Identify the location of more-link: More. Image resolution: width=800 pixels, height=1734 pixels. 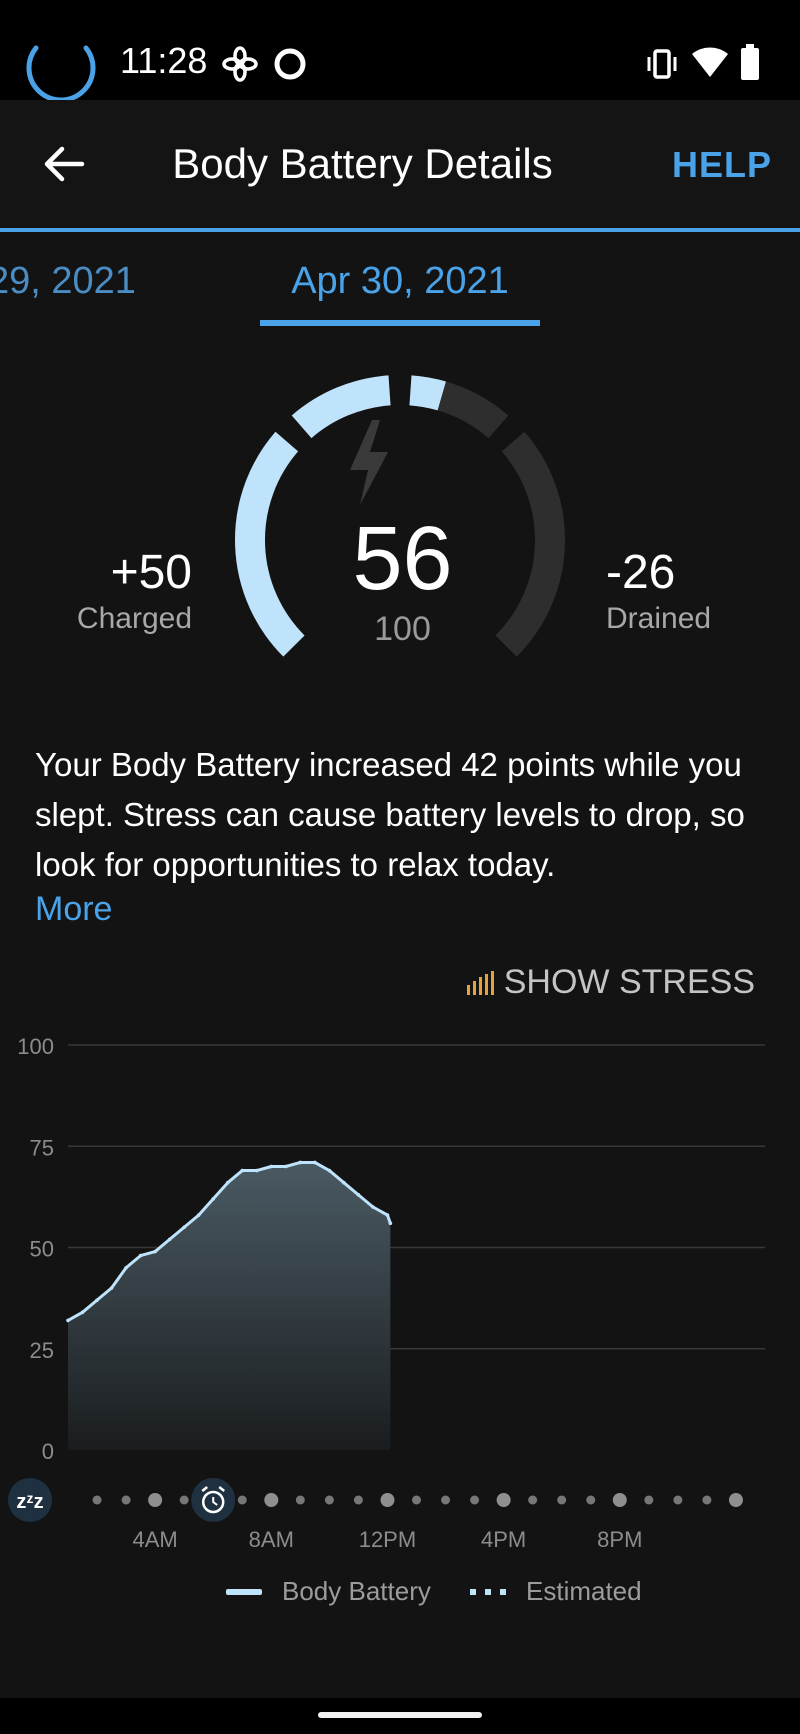
(73, 909).